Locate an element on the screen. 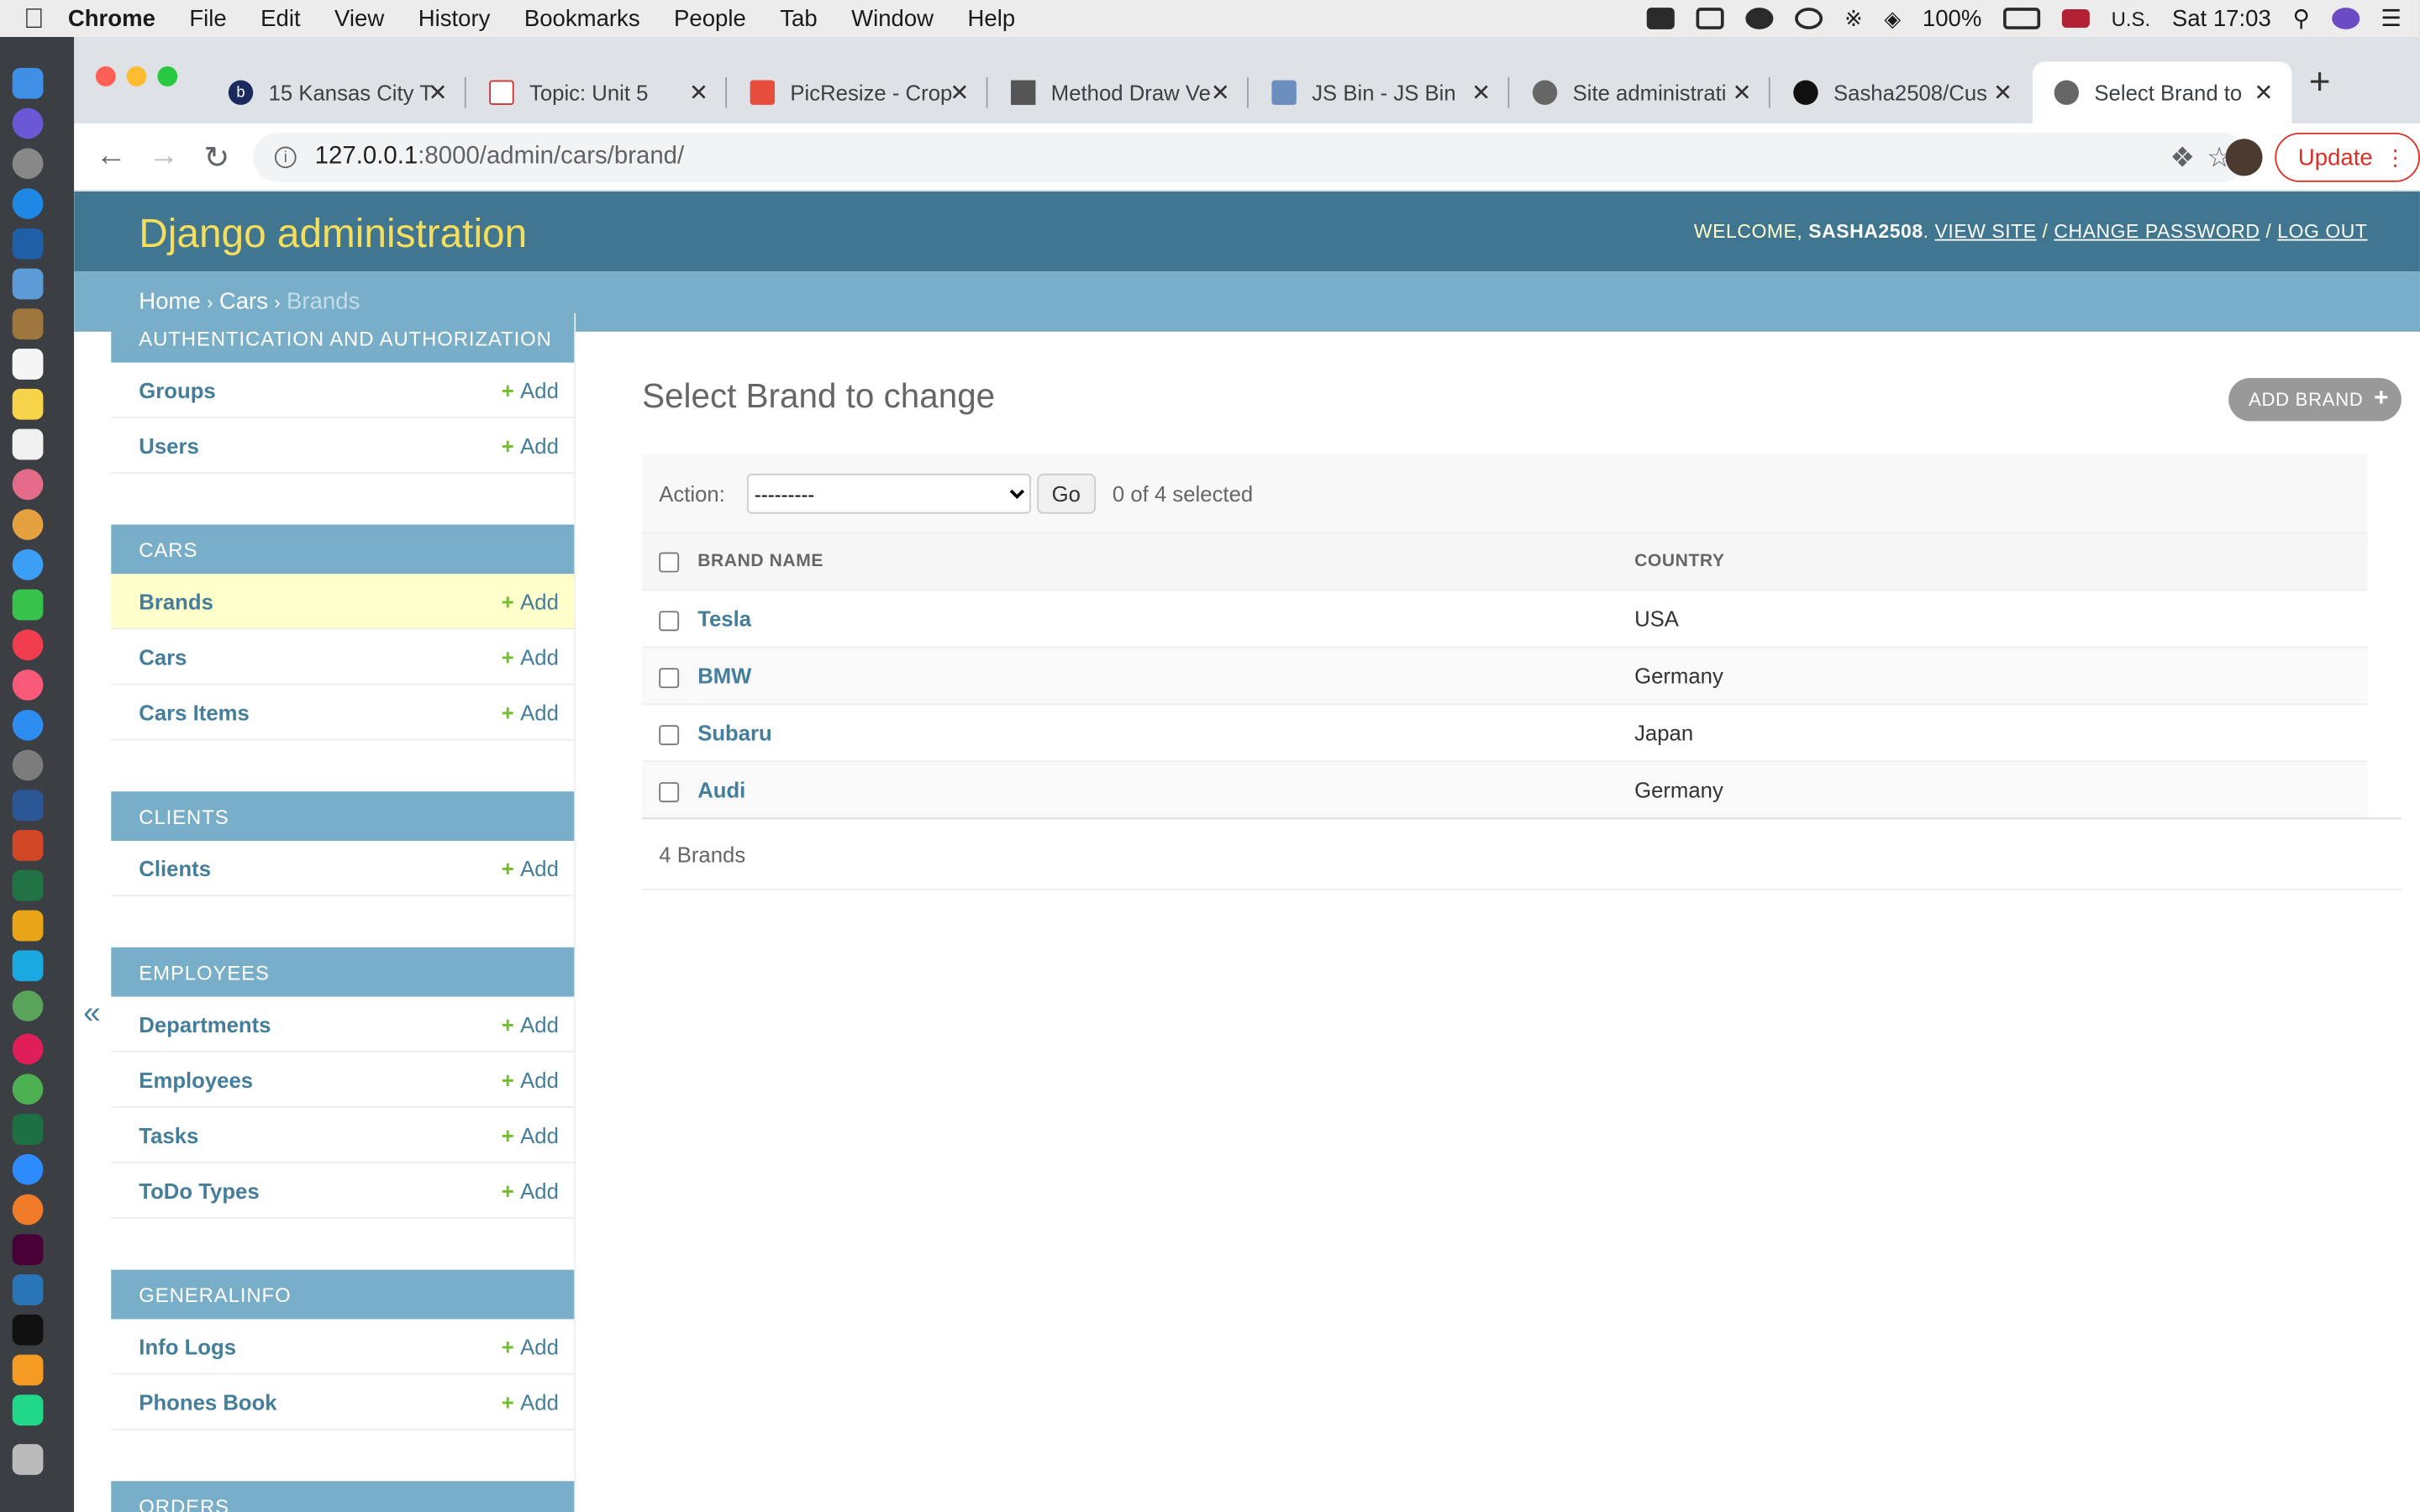 Image resolution: width=2420 pixels, height=1512 pixels. search-icon: ⚲ is located at coordinates (2301, 18).